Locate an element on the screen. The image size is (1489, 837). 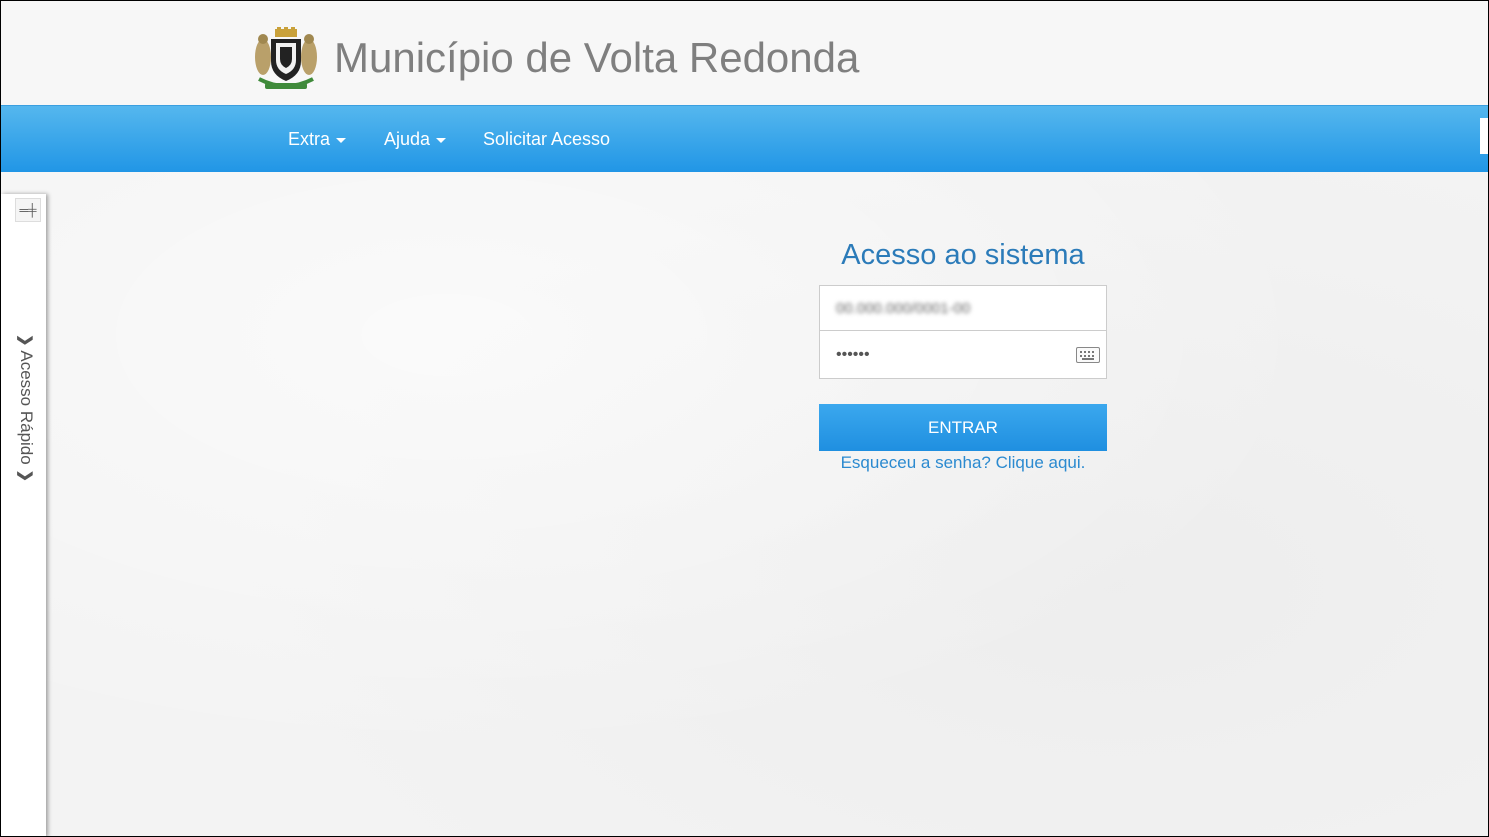
keyboard-icon is located at coordinates (1088, 355).